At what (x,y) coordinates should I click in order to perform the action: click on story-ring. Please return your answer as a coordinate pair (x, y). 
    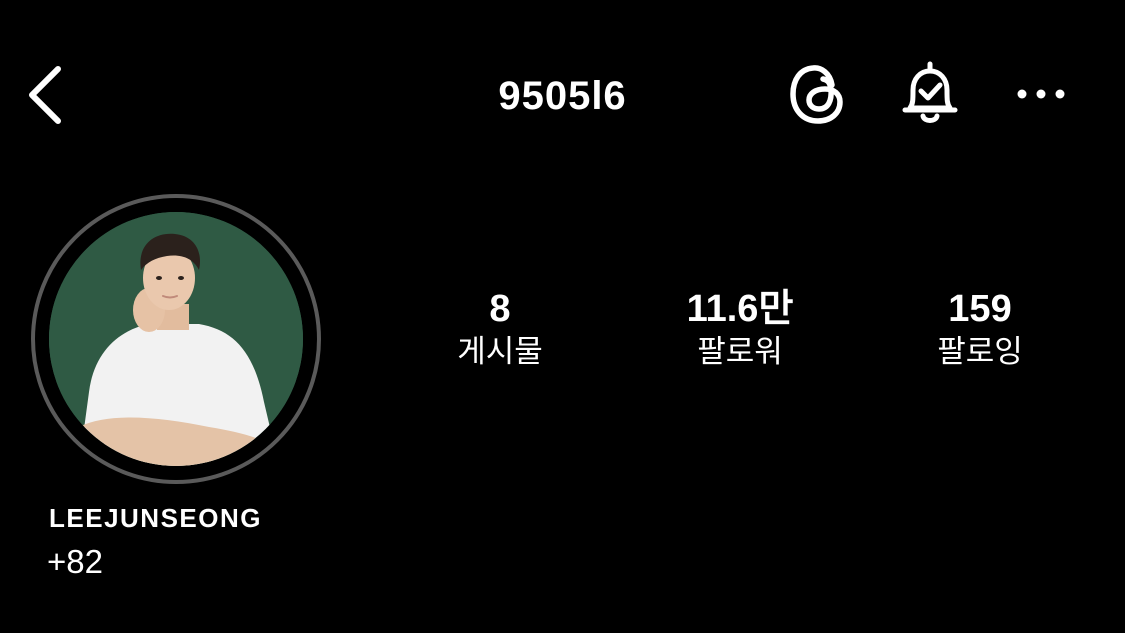
    Looking at the image, I should click on (176, 339).